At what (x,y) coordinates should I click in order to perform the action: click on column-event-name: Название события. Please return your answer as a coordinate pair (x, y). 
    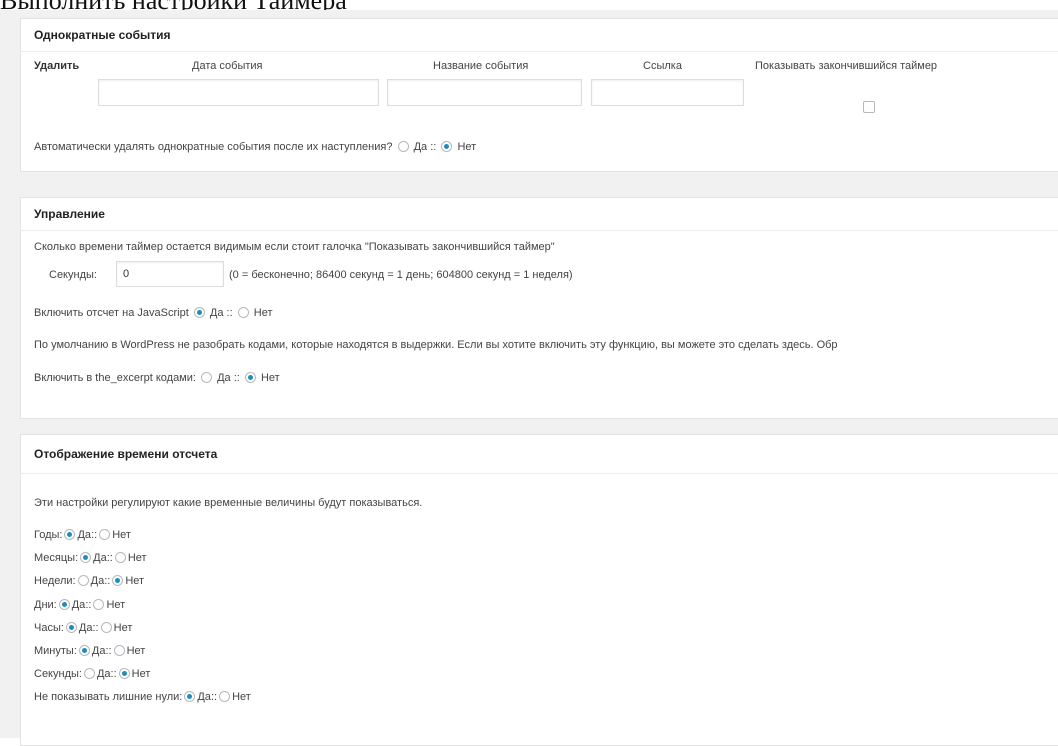
    Looking at the image, I should click on (481, 66).